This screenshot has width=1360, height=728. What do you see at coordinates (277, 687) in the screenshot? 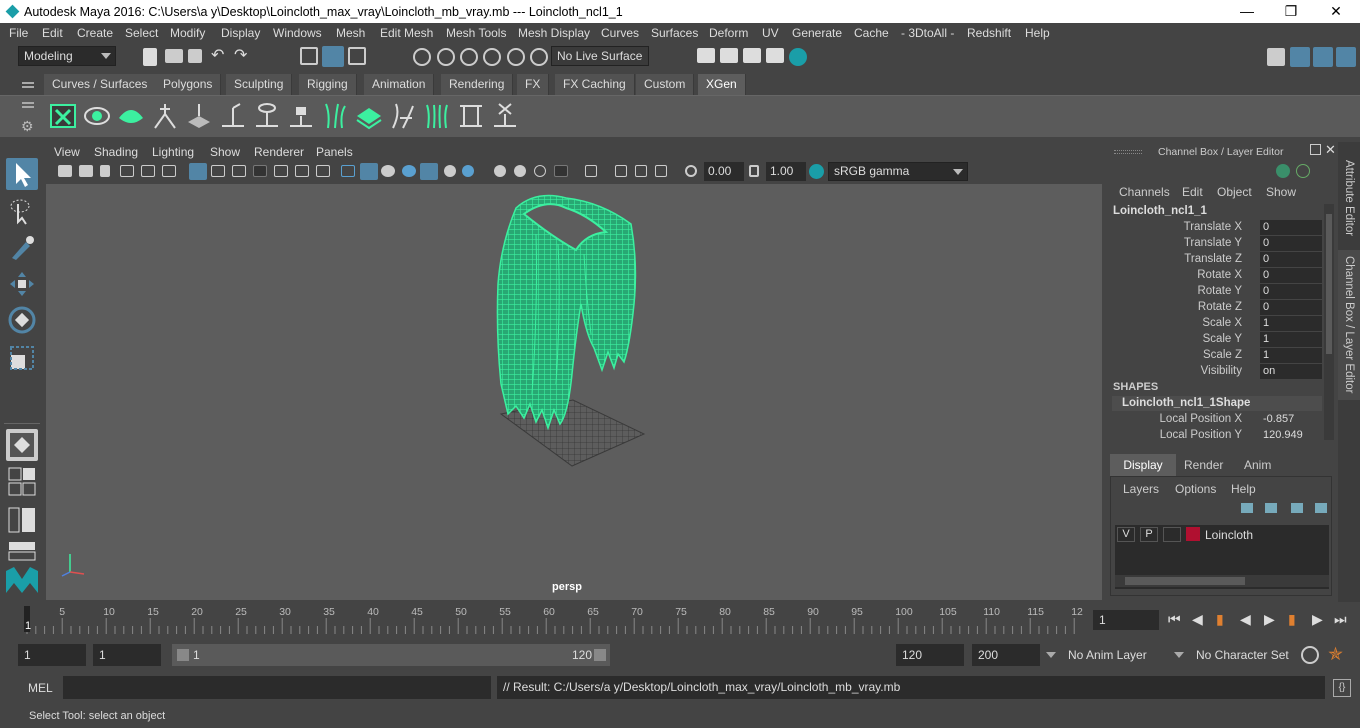
I see `command-input` at bounding box center [277, 687].